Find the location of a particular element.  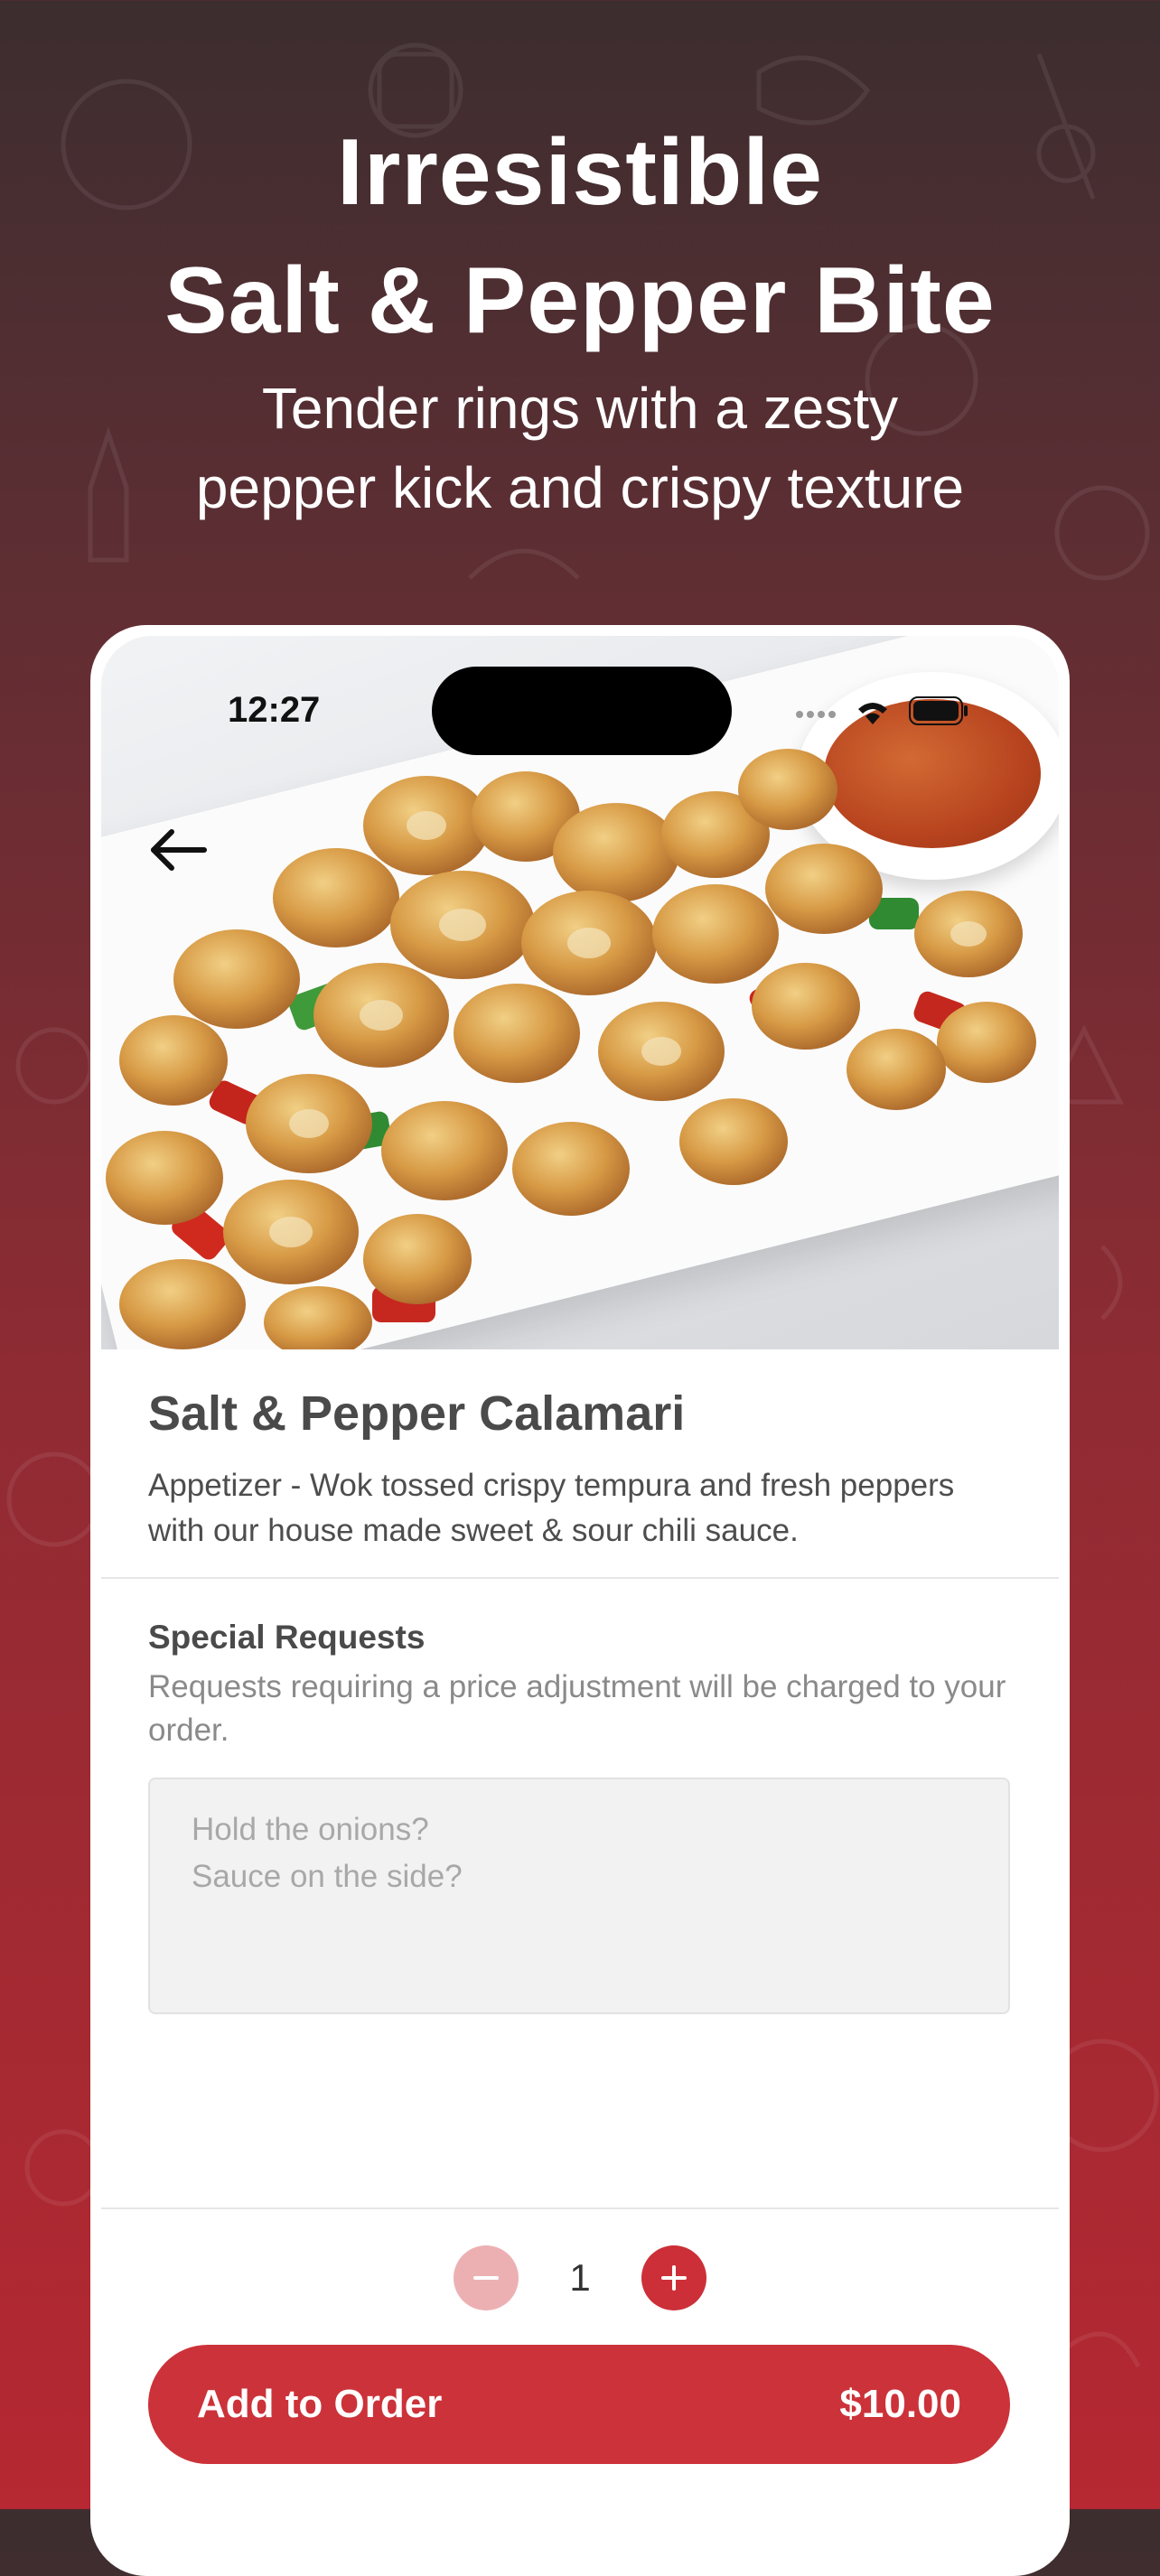

status-time: 12:27 is located at coordinates (274, 710).